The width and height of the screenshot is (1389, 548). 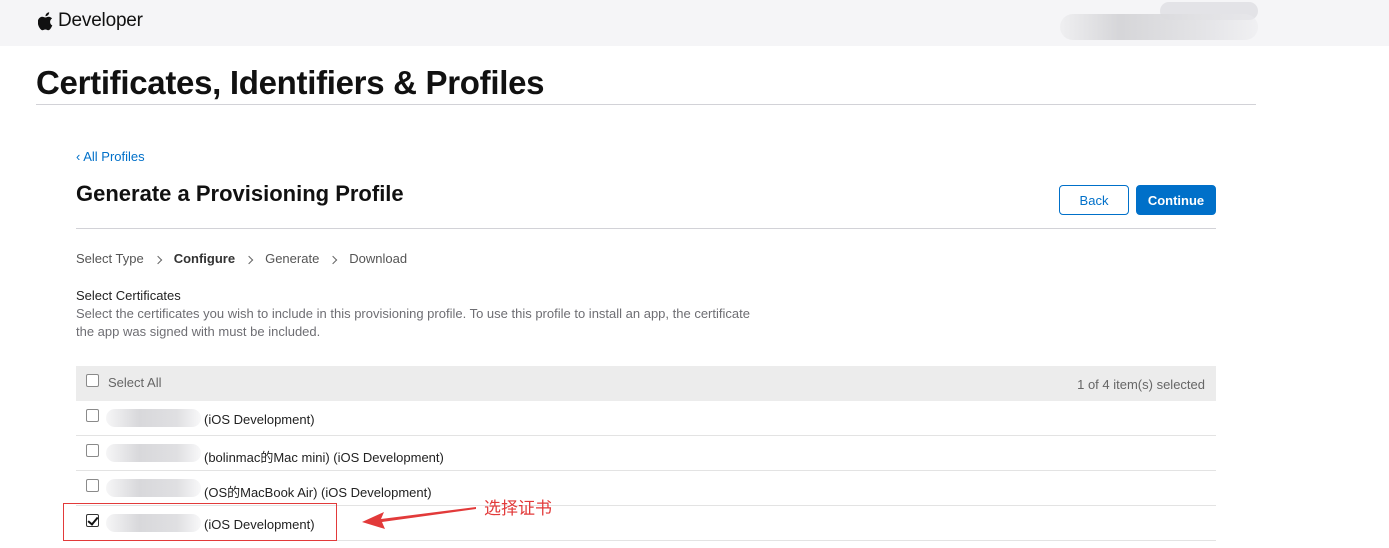 I want to click on select-all-checkbox, so click(x=92, y=380).